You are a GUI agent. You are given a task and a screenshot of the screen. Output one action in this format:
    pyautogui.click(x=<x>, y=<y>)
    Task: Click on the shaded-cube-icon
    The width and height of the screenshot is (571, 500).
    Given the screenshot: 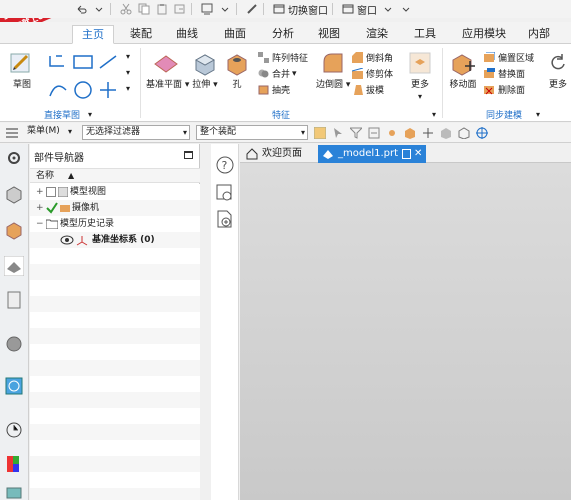 What is the action you would take?
    pyautogui.click(x=446, y=133)
    